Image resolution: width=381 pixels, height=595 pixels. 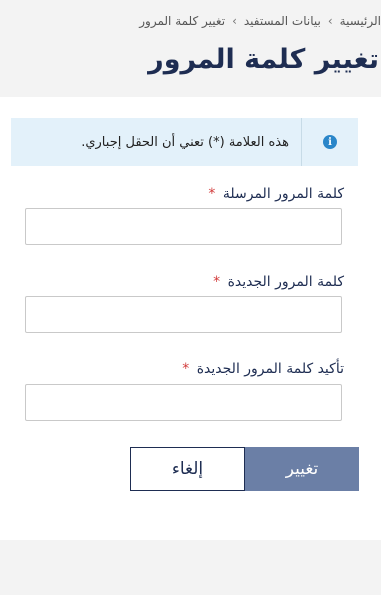 I want to click on info-icon-container: i, so click(x=329, y=142).